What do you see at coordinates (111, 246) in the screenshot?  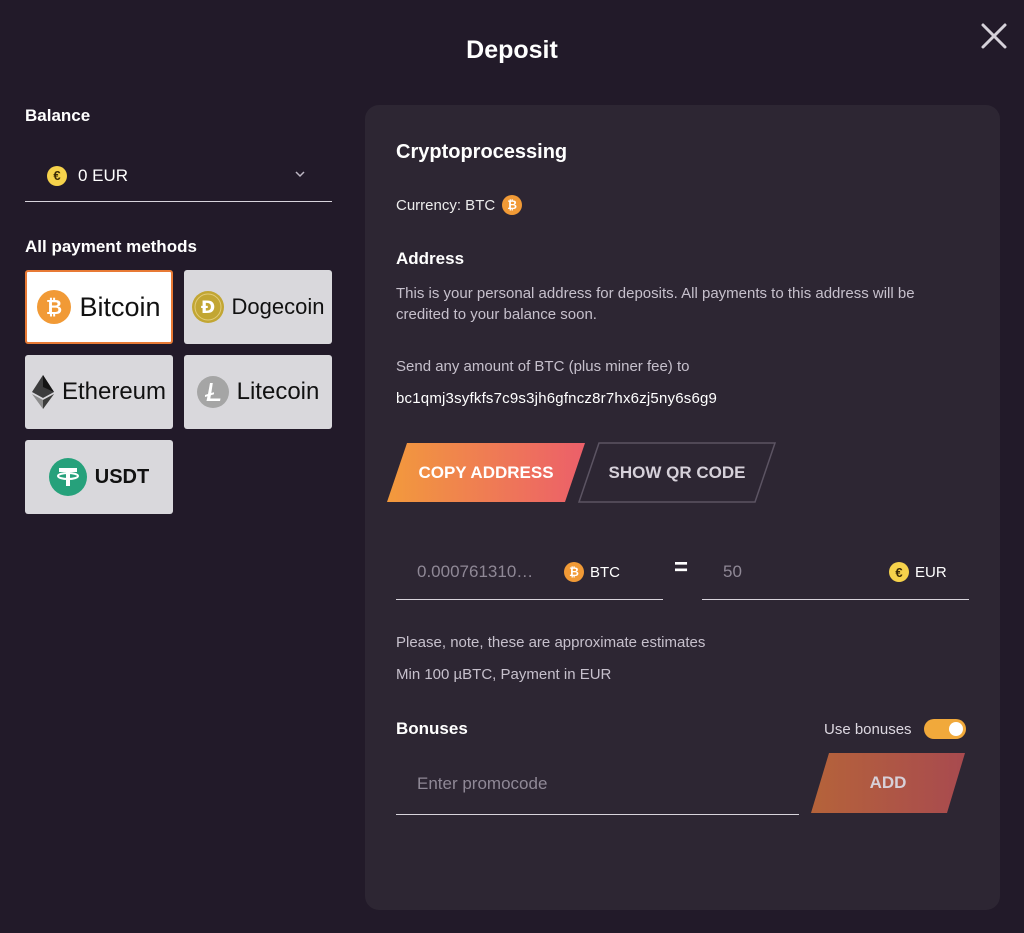 I see `payment-methods-label: All payment methods` at bounding box center [111, 246].